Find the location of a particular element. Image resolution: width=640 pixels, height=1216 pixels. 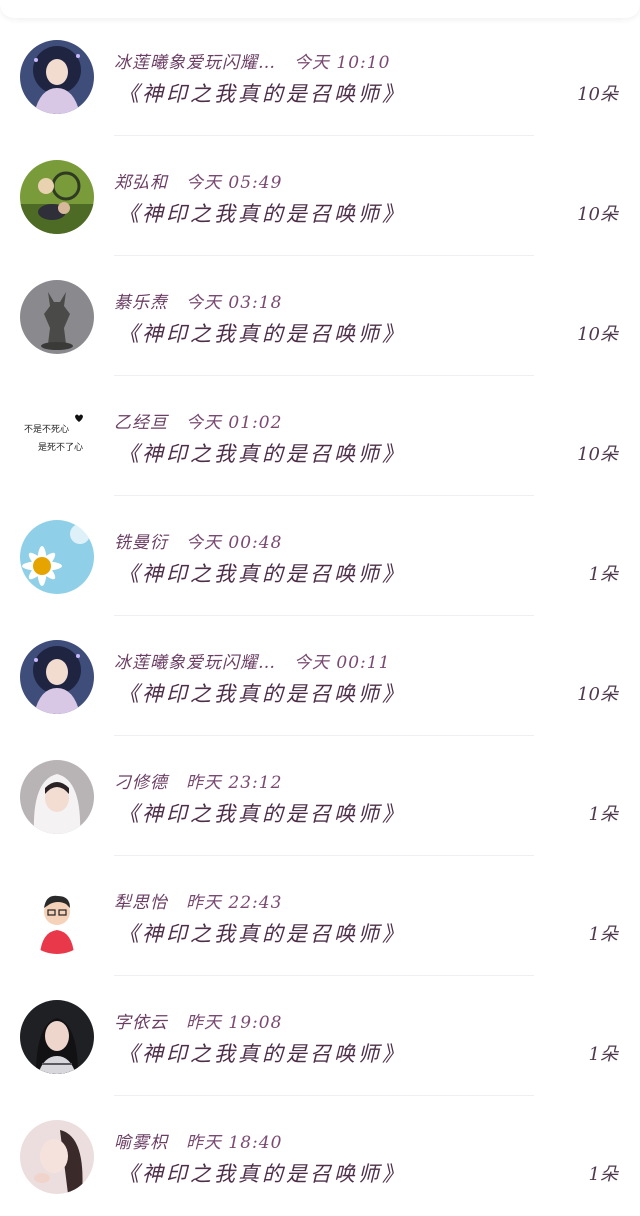

sender-name: 字依云 is located at coordinates (141, 1023).